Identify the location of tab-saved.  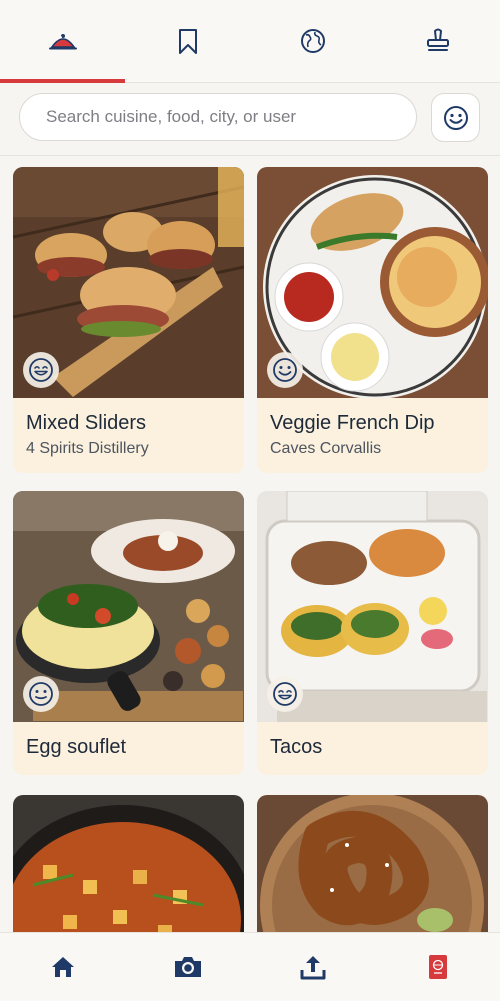
(187, 41).